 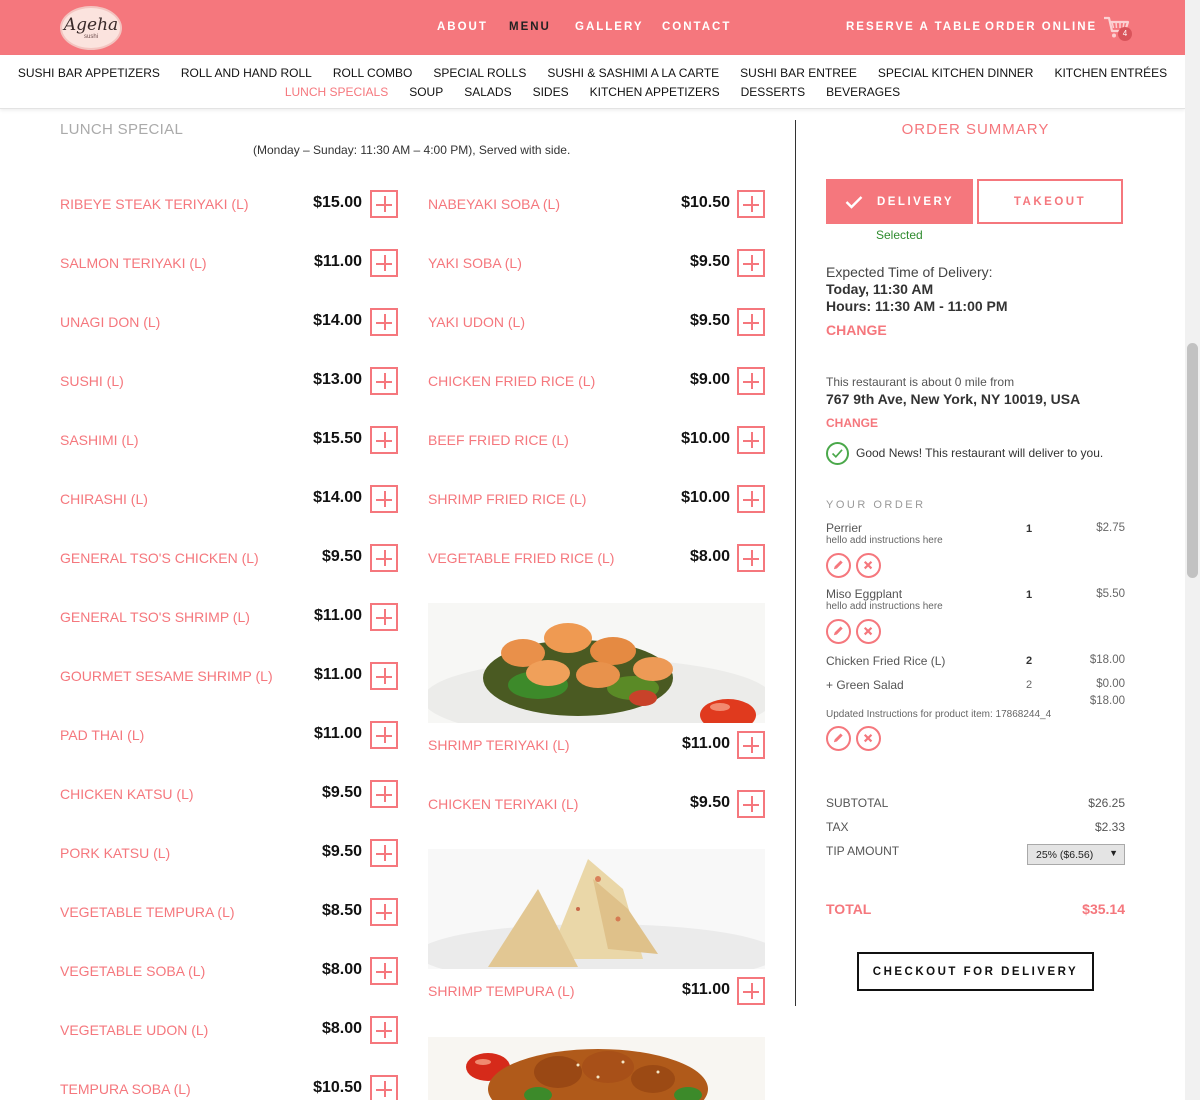 What do you see at coordinates (1192, 460) in the screenshot?
I see `scrollbar-thumb` at bounding box center [1192, 460].